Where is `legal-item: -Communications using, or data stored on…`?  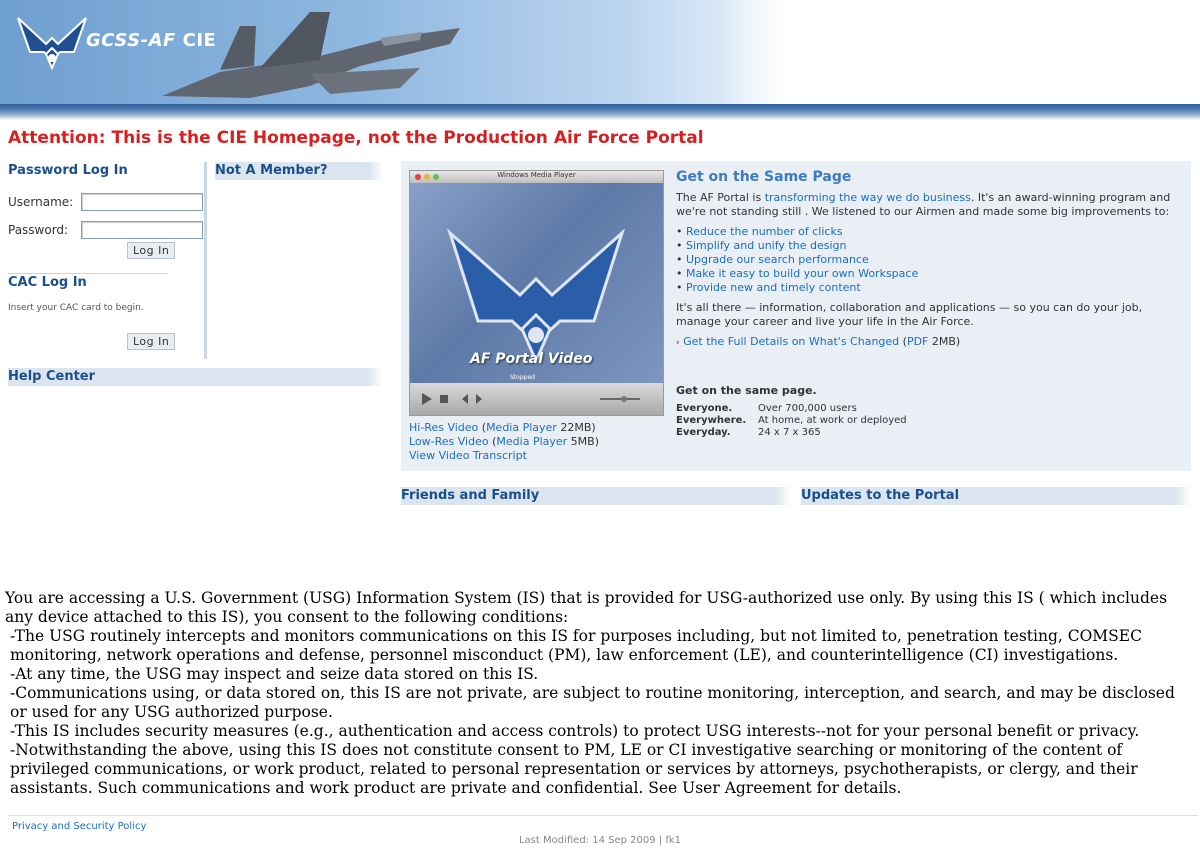
legal-item: -Communications using, or data stored on… is located at coordinates (592, 702).